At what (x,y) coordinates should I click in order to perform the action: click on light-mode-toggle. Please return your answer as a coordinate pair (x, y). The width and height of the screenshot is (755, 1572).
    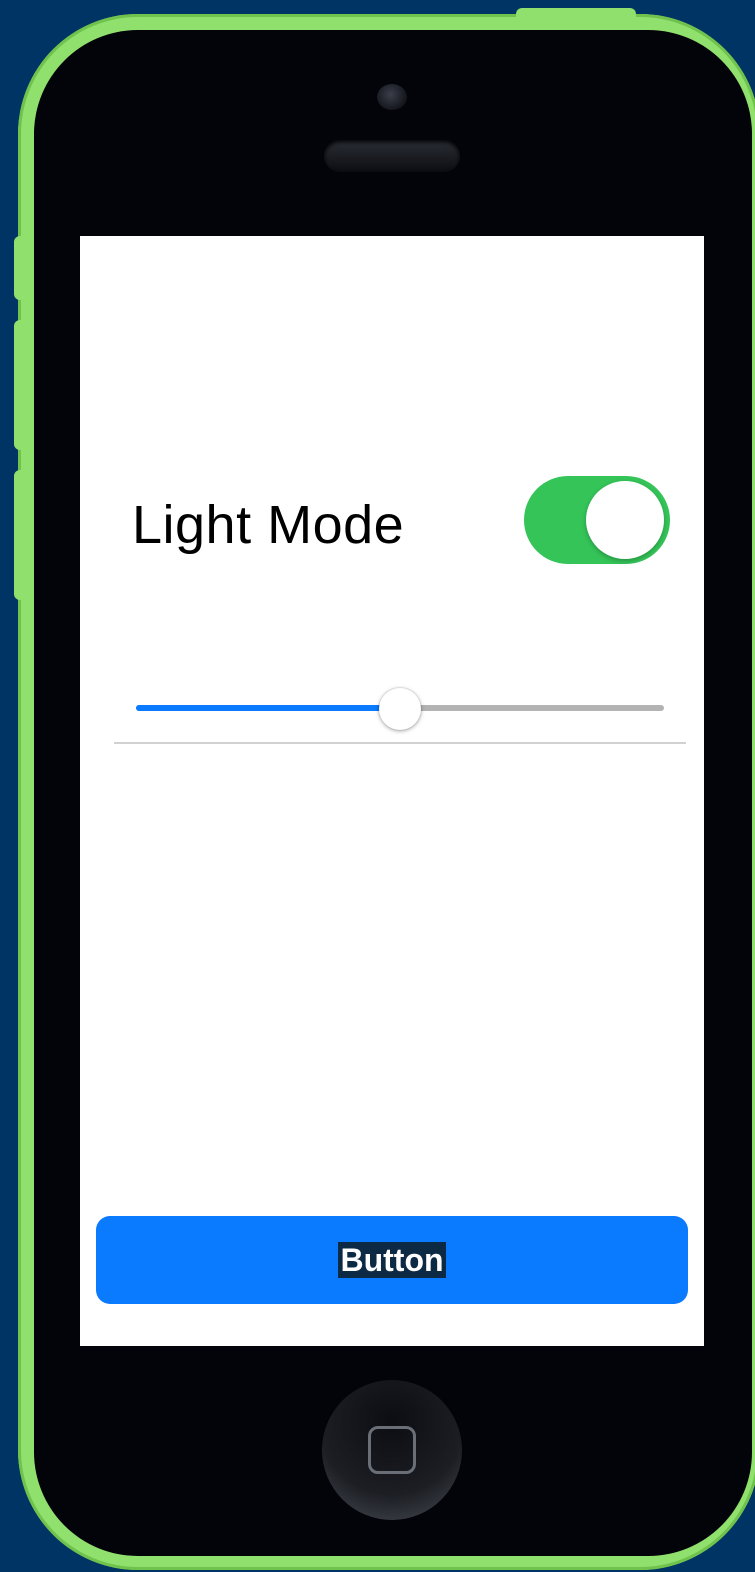
    Looking at the image, I should click on (597, 520).